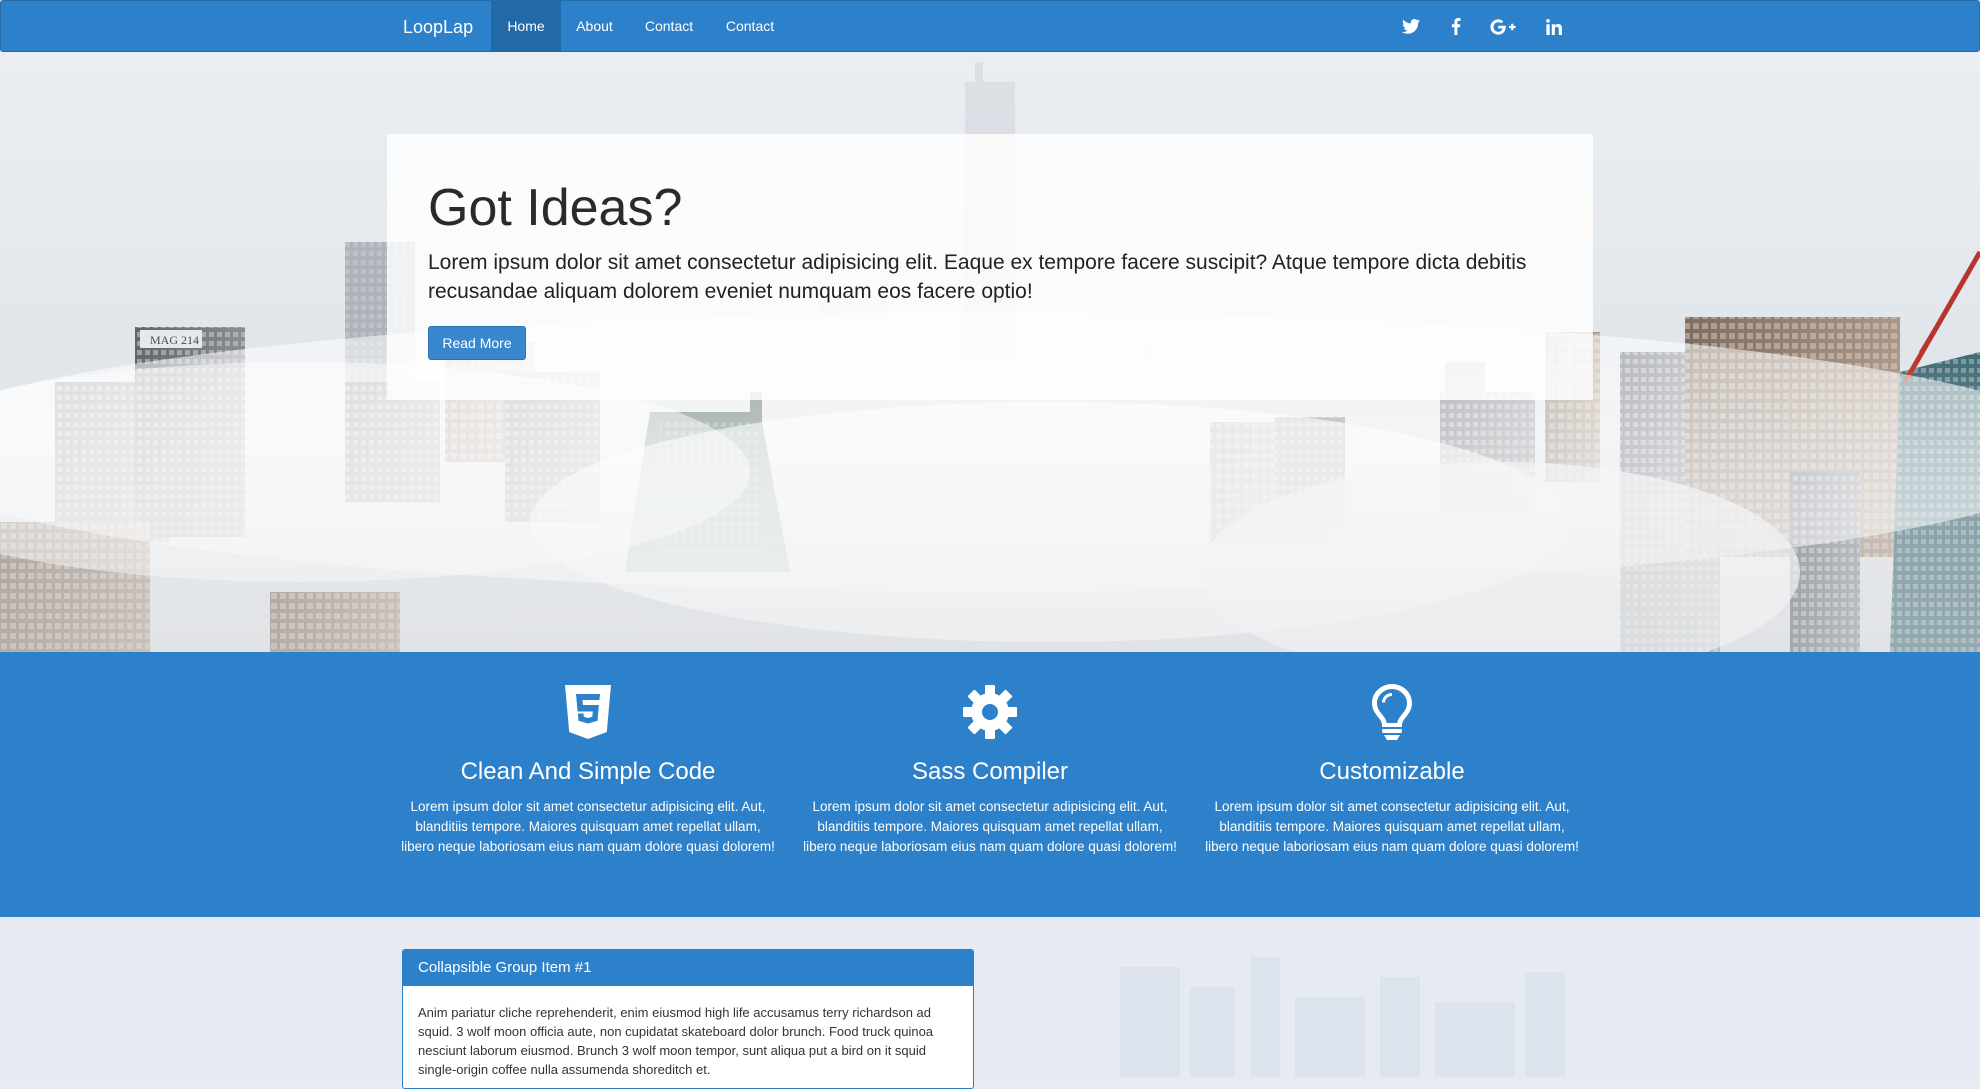 Image resolution: width=1980 pixels, height=1089 pixels. Describe the element at coordinates (1456, 26) in the screenshot. I see `facebook-icon` at that location.